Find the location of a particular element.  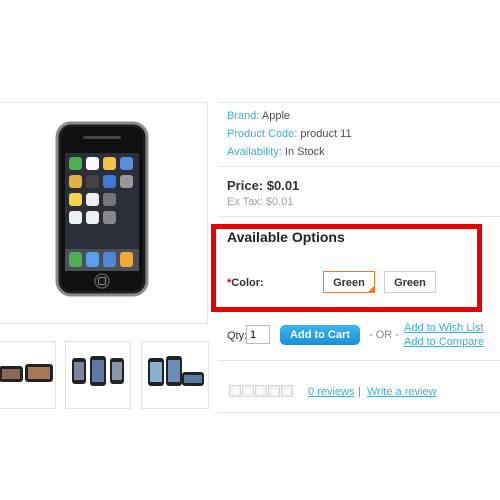

color-option-green-selected: Green is located at coordinates (349, 282).